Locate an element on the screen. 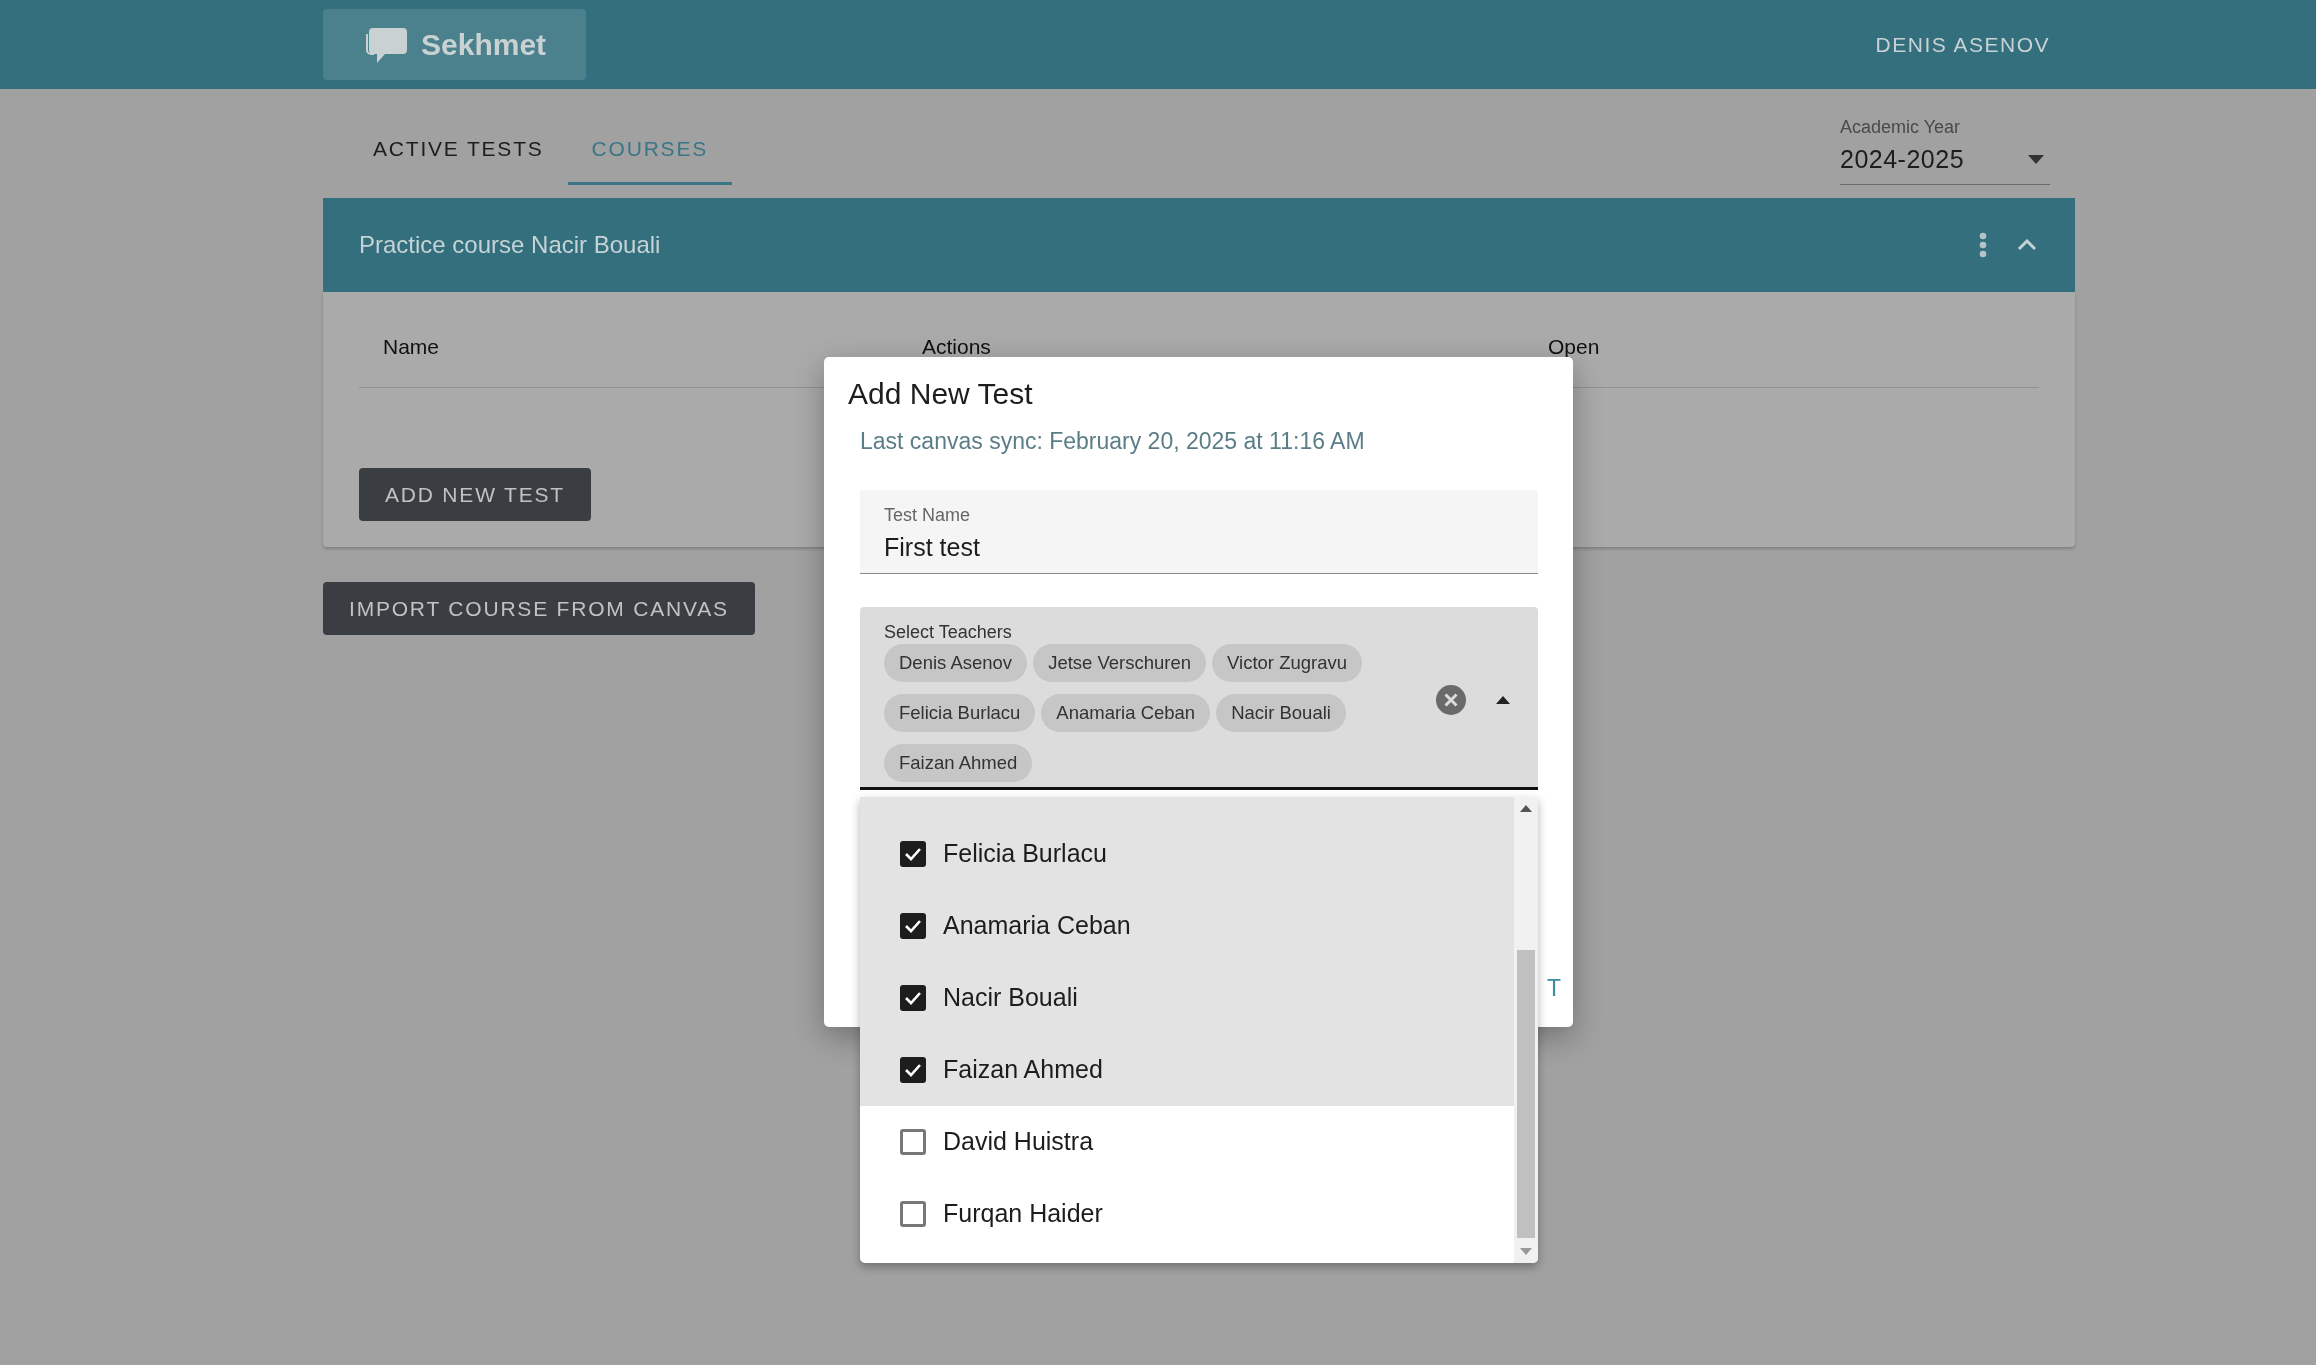 This screenshot has width=2316, height=1365. teacher-option: David Huistra is located at coordinates (1187, 1142).